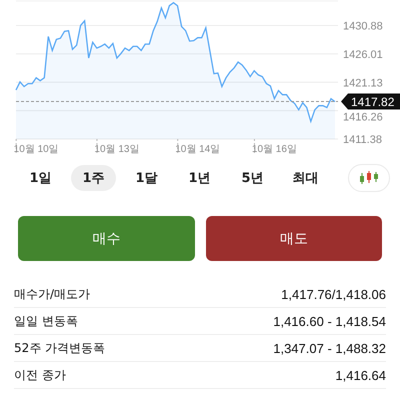  I want to click on stat-value: 1,347.07 - 1,488.32, so click(329, 348).